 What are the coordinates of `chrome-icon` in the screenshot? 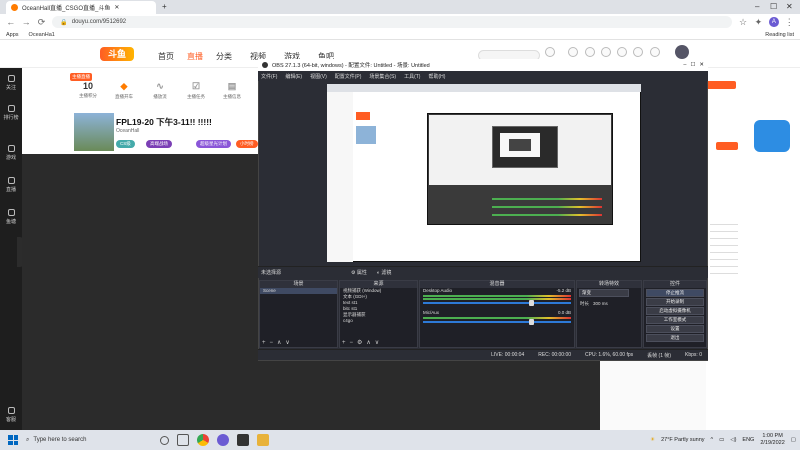 It's located at (203, 440).